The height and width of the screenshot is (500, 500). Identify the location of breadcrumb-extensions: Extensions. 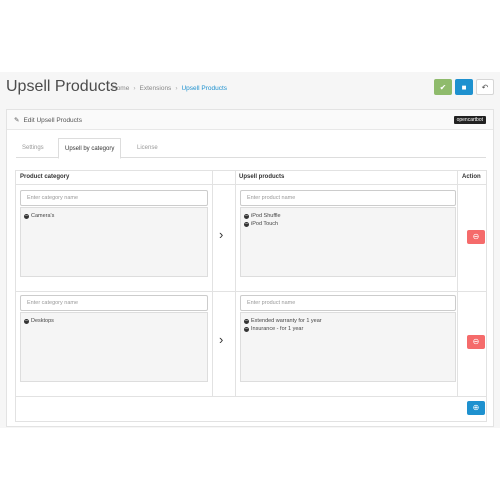
(156, 88).